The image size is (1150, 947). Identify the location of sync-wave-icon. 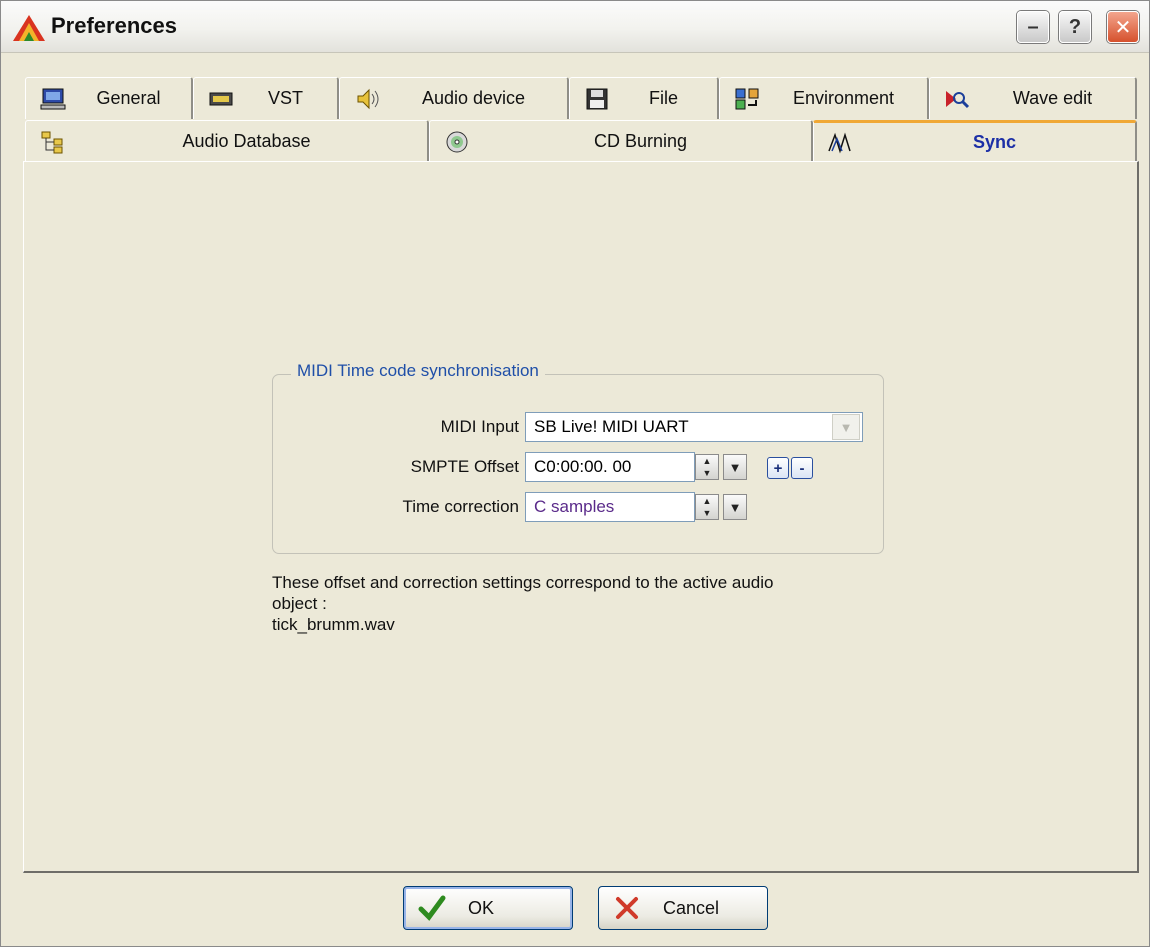
(839, 142).